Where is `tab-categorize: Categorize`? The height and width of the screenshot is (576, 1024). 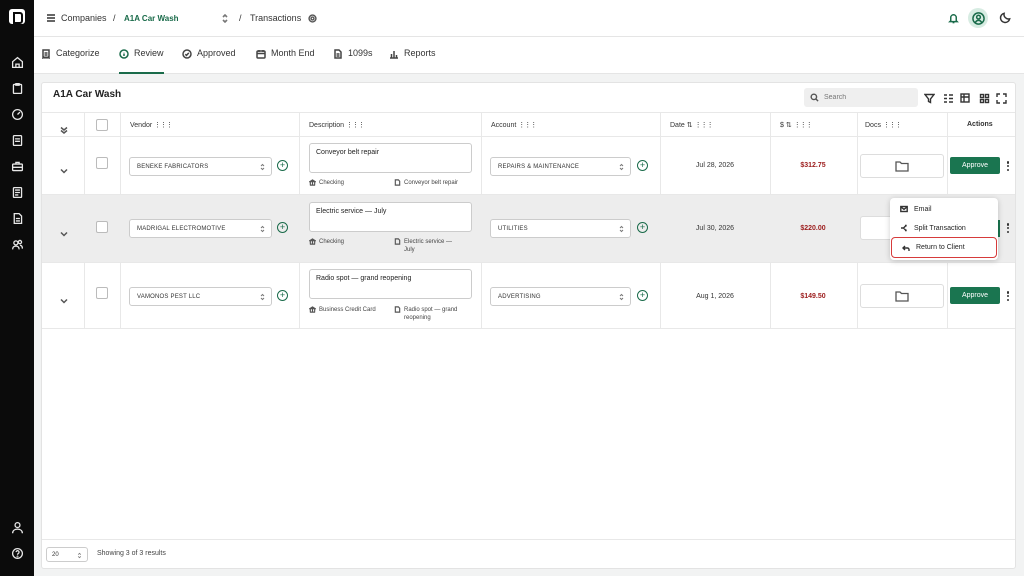 tab-categorize: Categorize is located at coordinates (70, 61).